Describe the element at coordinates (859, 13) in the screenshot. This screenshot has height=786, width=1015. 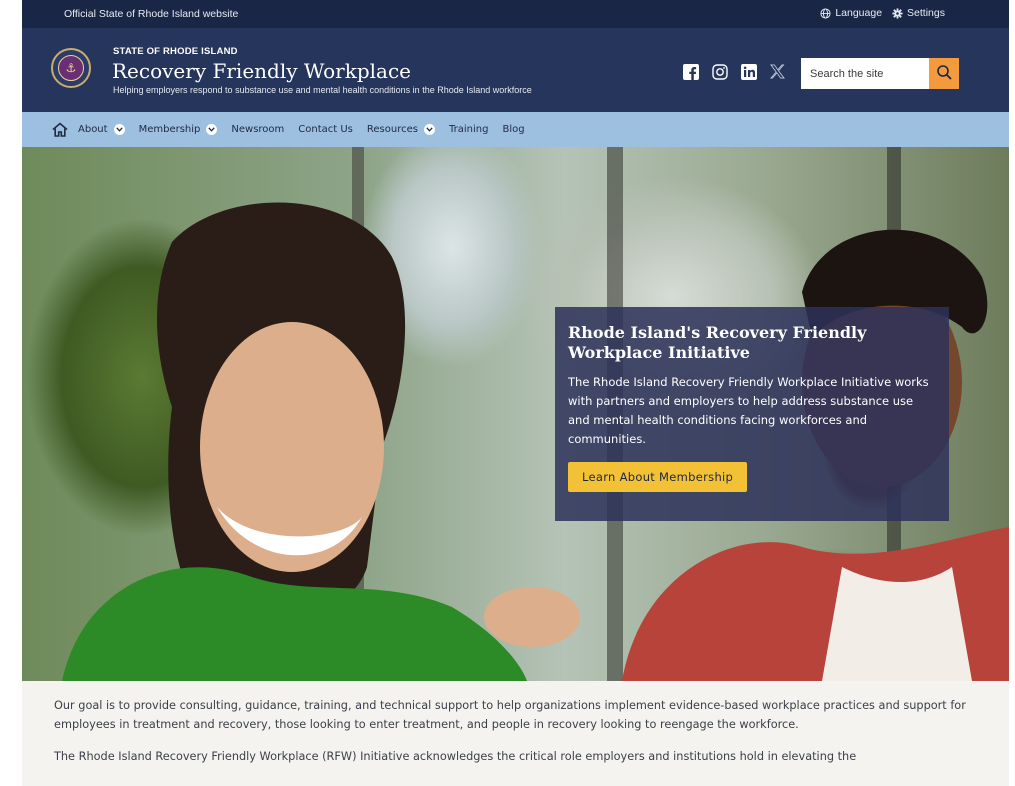
I see `language-label: Language` at that location.